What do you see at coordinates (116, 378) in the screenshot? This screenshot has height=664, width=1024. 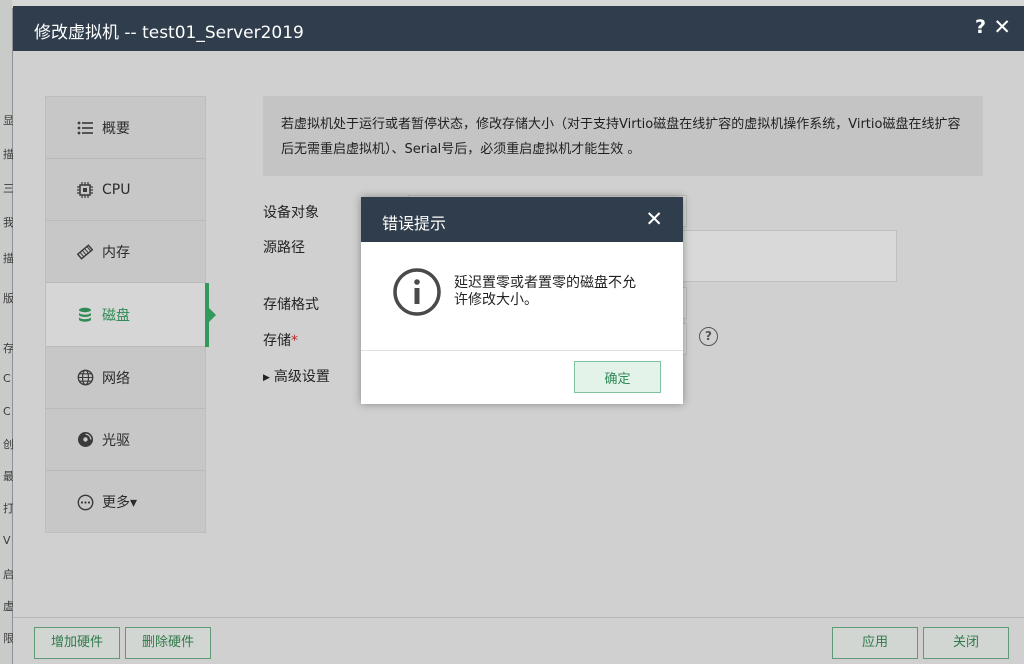 I see `sidebar-item-label: 网络` at bounding box center [116, 378].